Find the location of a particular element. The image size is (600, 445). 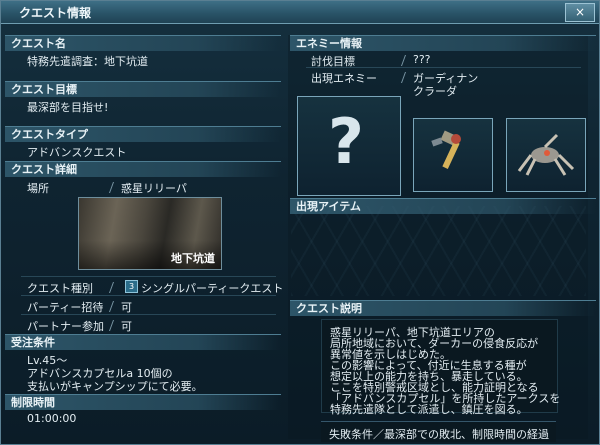

partner-label: パートナー参加 is located at coordinates (65, 326).